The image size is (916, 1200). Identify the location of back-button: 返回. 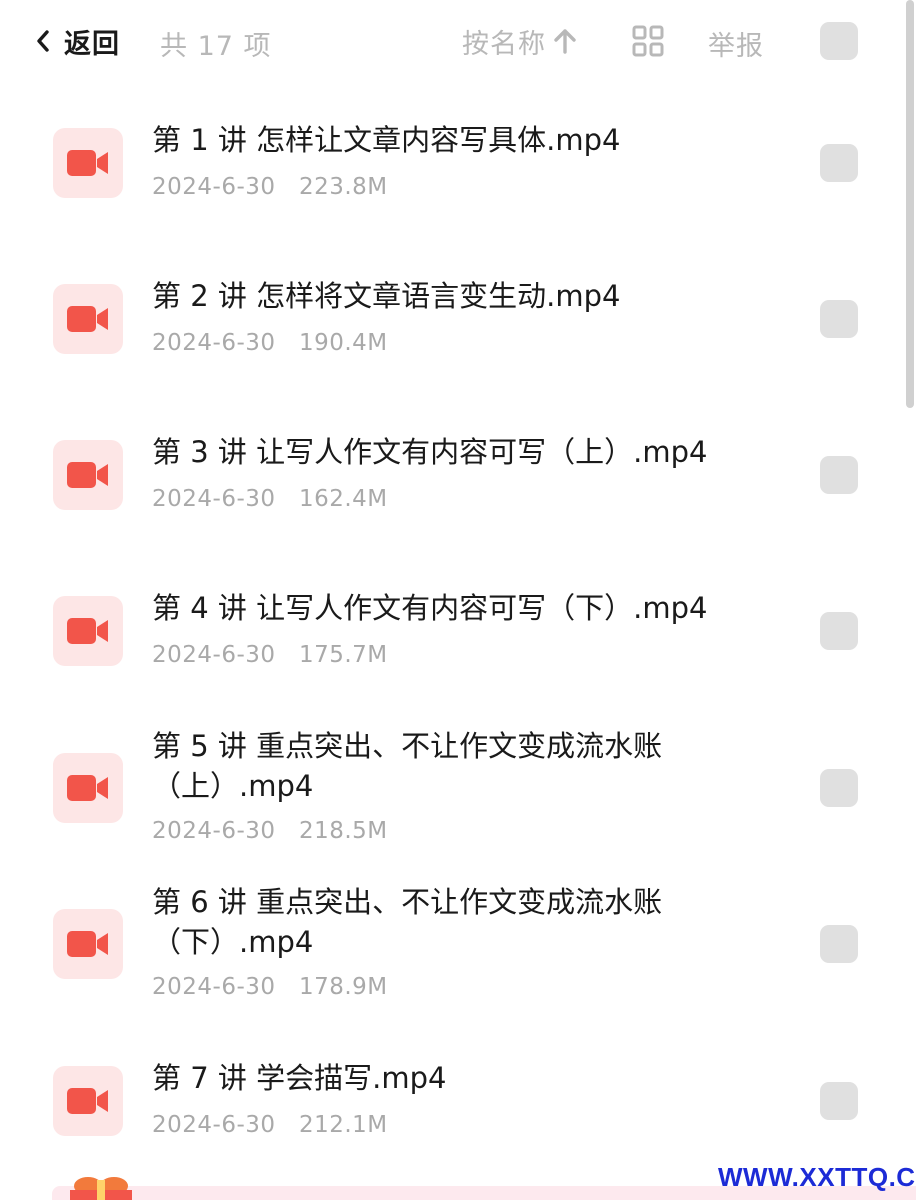
(78, 41).